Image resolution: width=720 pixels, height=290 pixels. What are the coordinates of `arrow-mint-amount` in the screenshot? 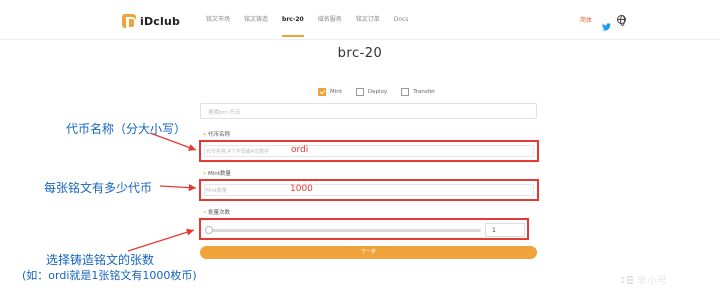 It's located at (178, 188).